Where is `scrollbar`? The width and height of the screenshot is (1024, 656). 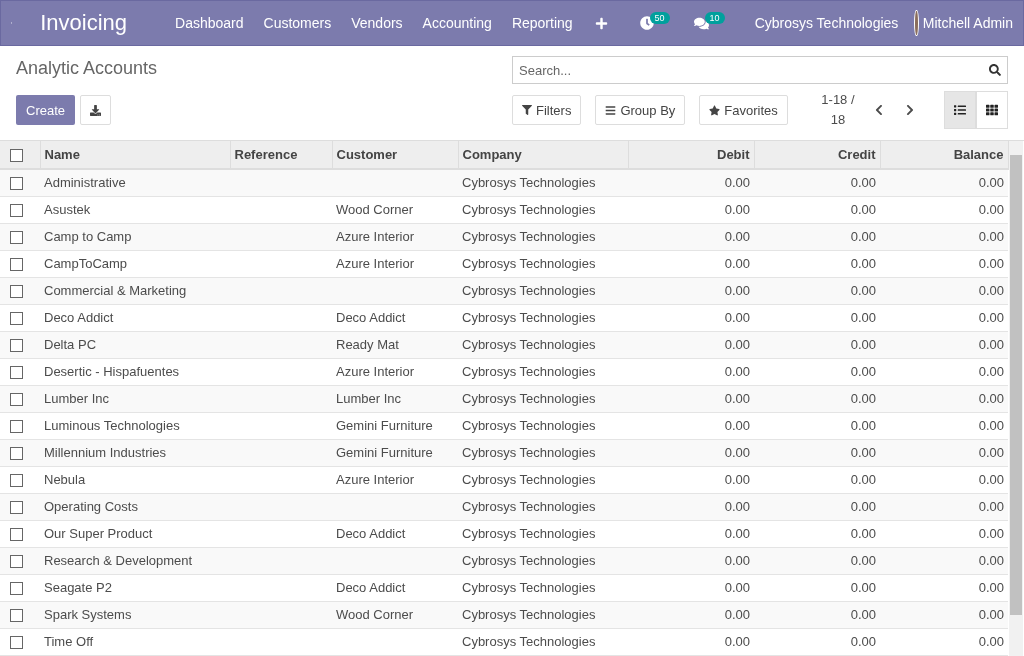 scrollbar is located at coordinates (1015, 398).